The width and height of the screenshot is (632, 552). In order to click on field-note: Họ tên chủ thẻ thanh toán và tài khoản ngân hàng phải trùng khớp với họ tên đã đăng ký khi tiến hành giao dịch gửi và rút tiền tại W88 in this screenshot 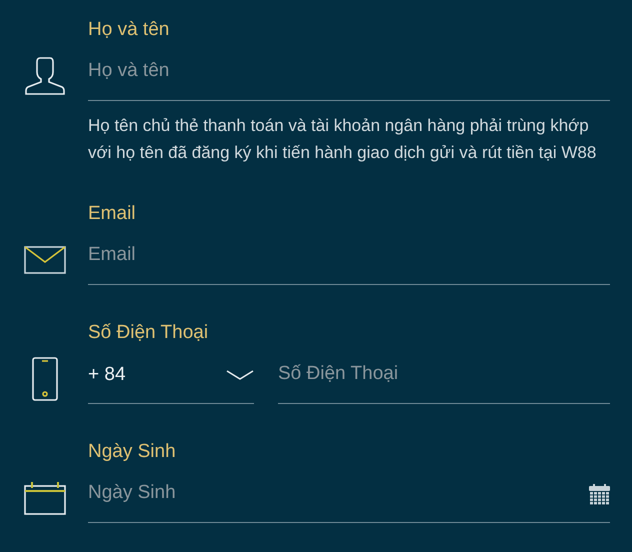, I will do `click(343, 139)`.